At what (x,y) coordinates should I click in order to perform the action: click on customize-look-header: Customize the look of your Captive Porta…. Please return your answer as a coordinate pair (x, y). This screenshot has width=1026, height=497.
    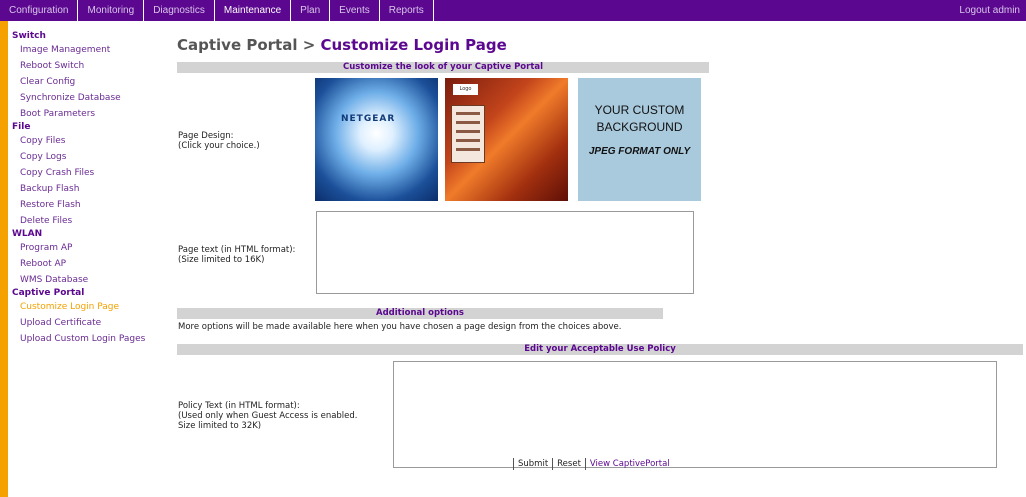
    Looking at the image, I should click on (443, 67).